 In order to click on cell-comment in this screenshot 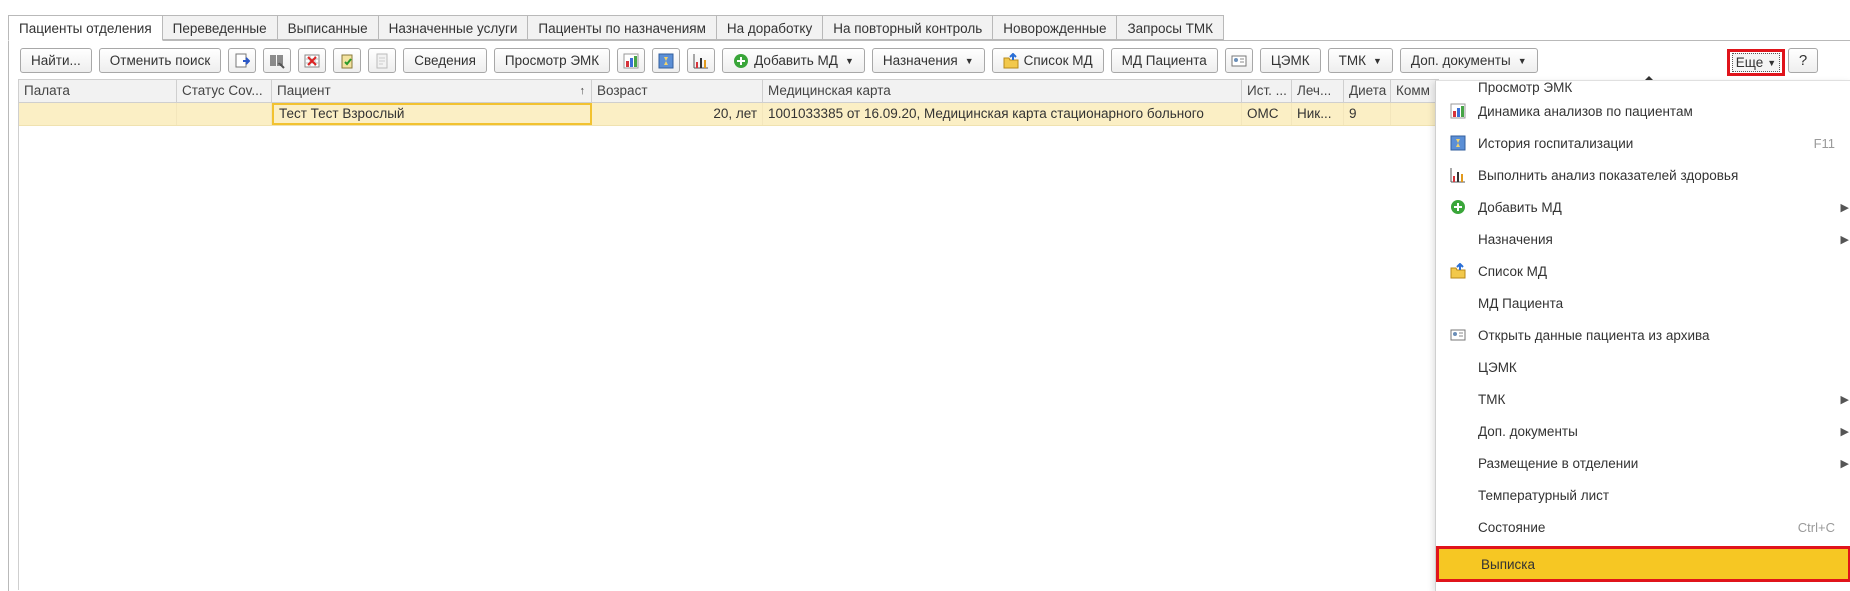, I will do `click(1415, 114)`.